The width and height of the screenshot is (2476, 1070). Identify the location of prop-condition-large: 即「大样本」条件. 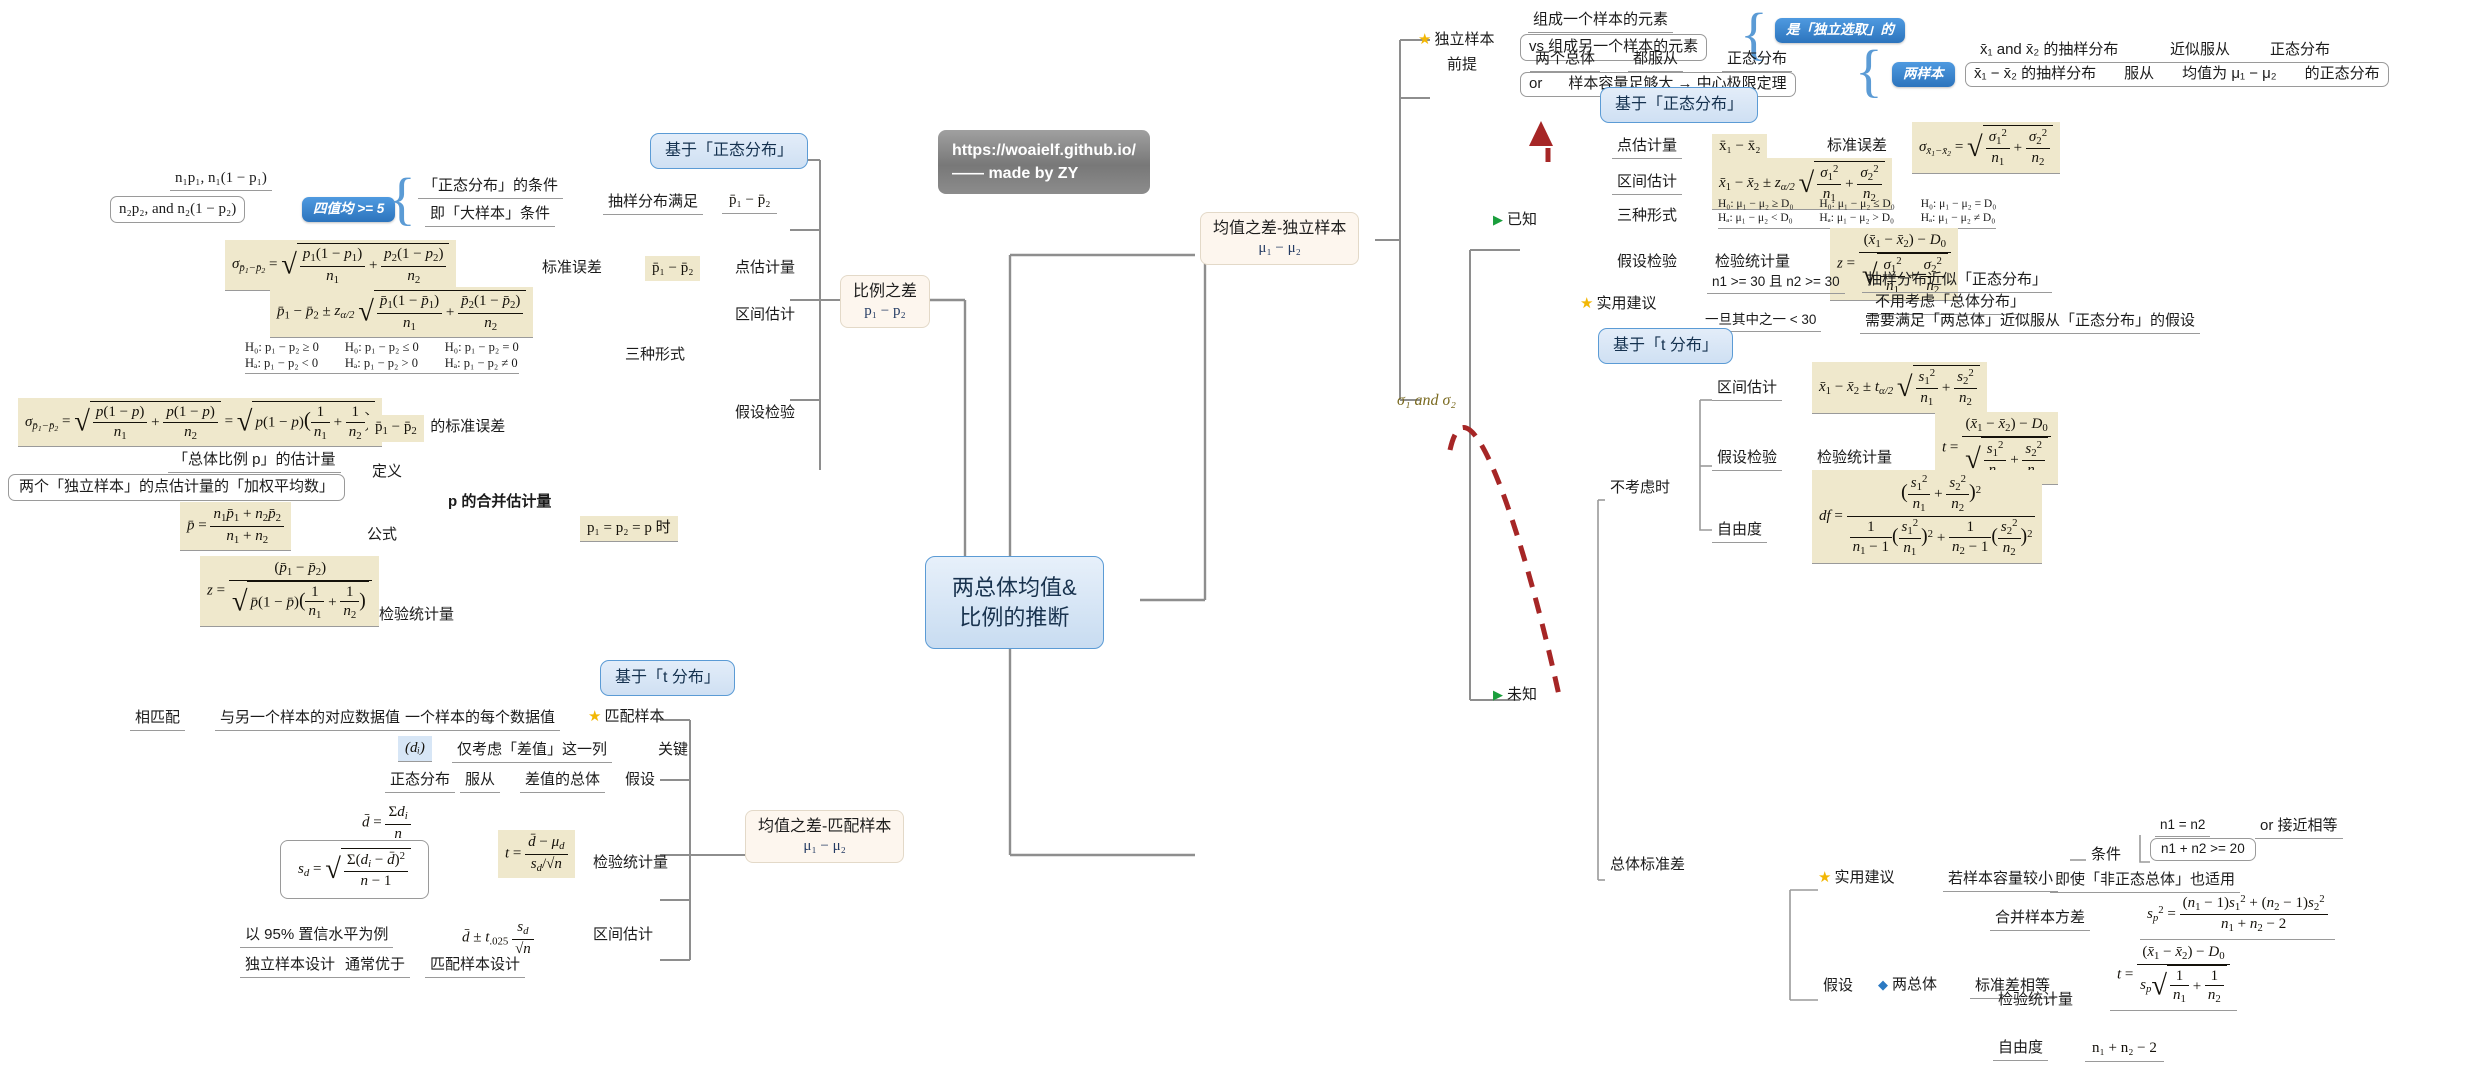
(490, 215).